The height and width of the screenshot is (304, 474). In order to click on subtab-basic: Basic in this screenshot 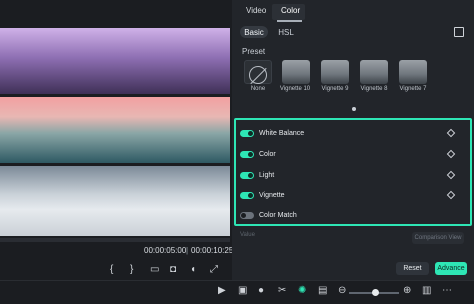, I will do `click(254, 32)`.